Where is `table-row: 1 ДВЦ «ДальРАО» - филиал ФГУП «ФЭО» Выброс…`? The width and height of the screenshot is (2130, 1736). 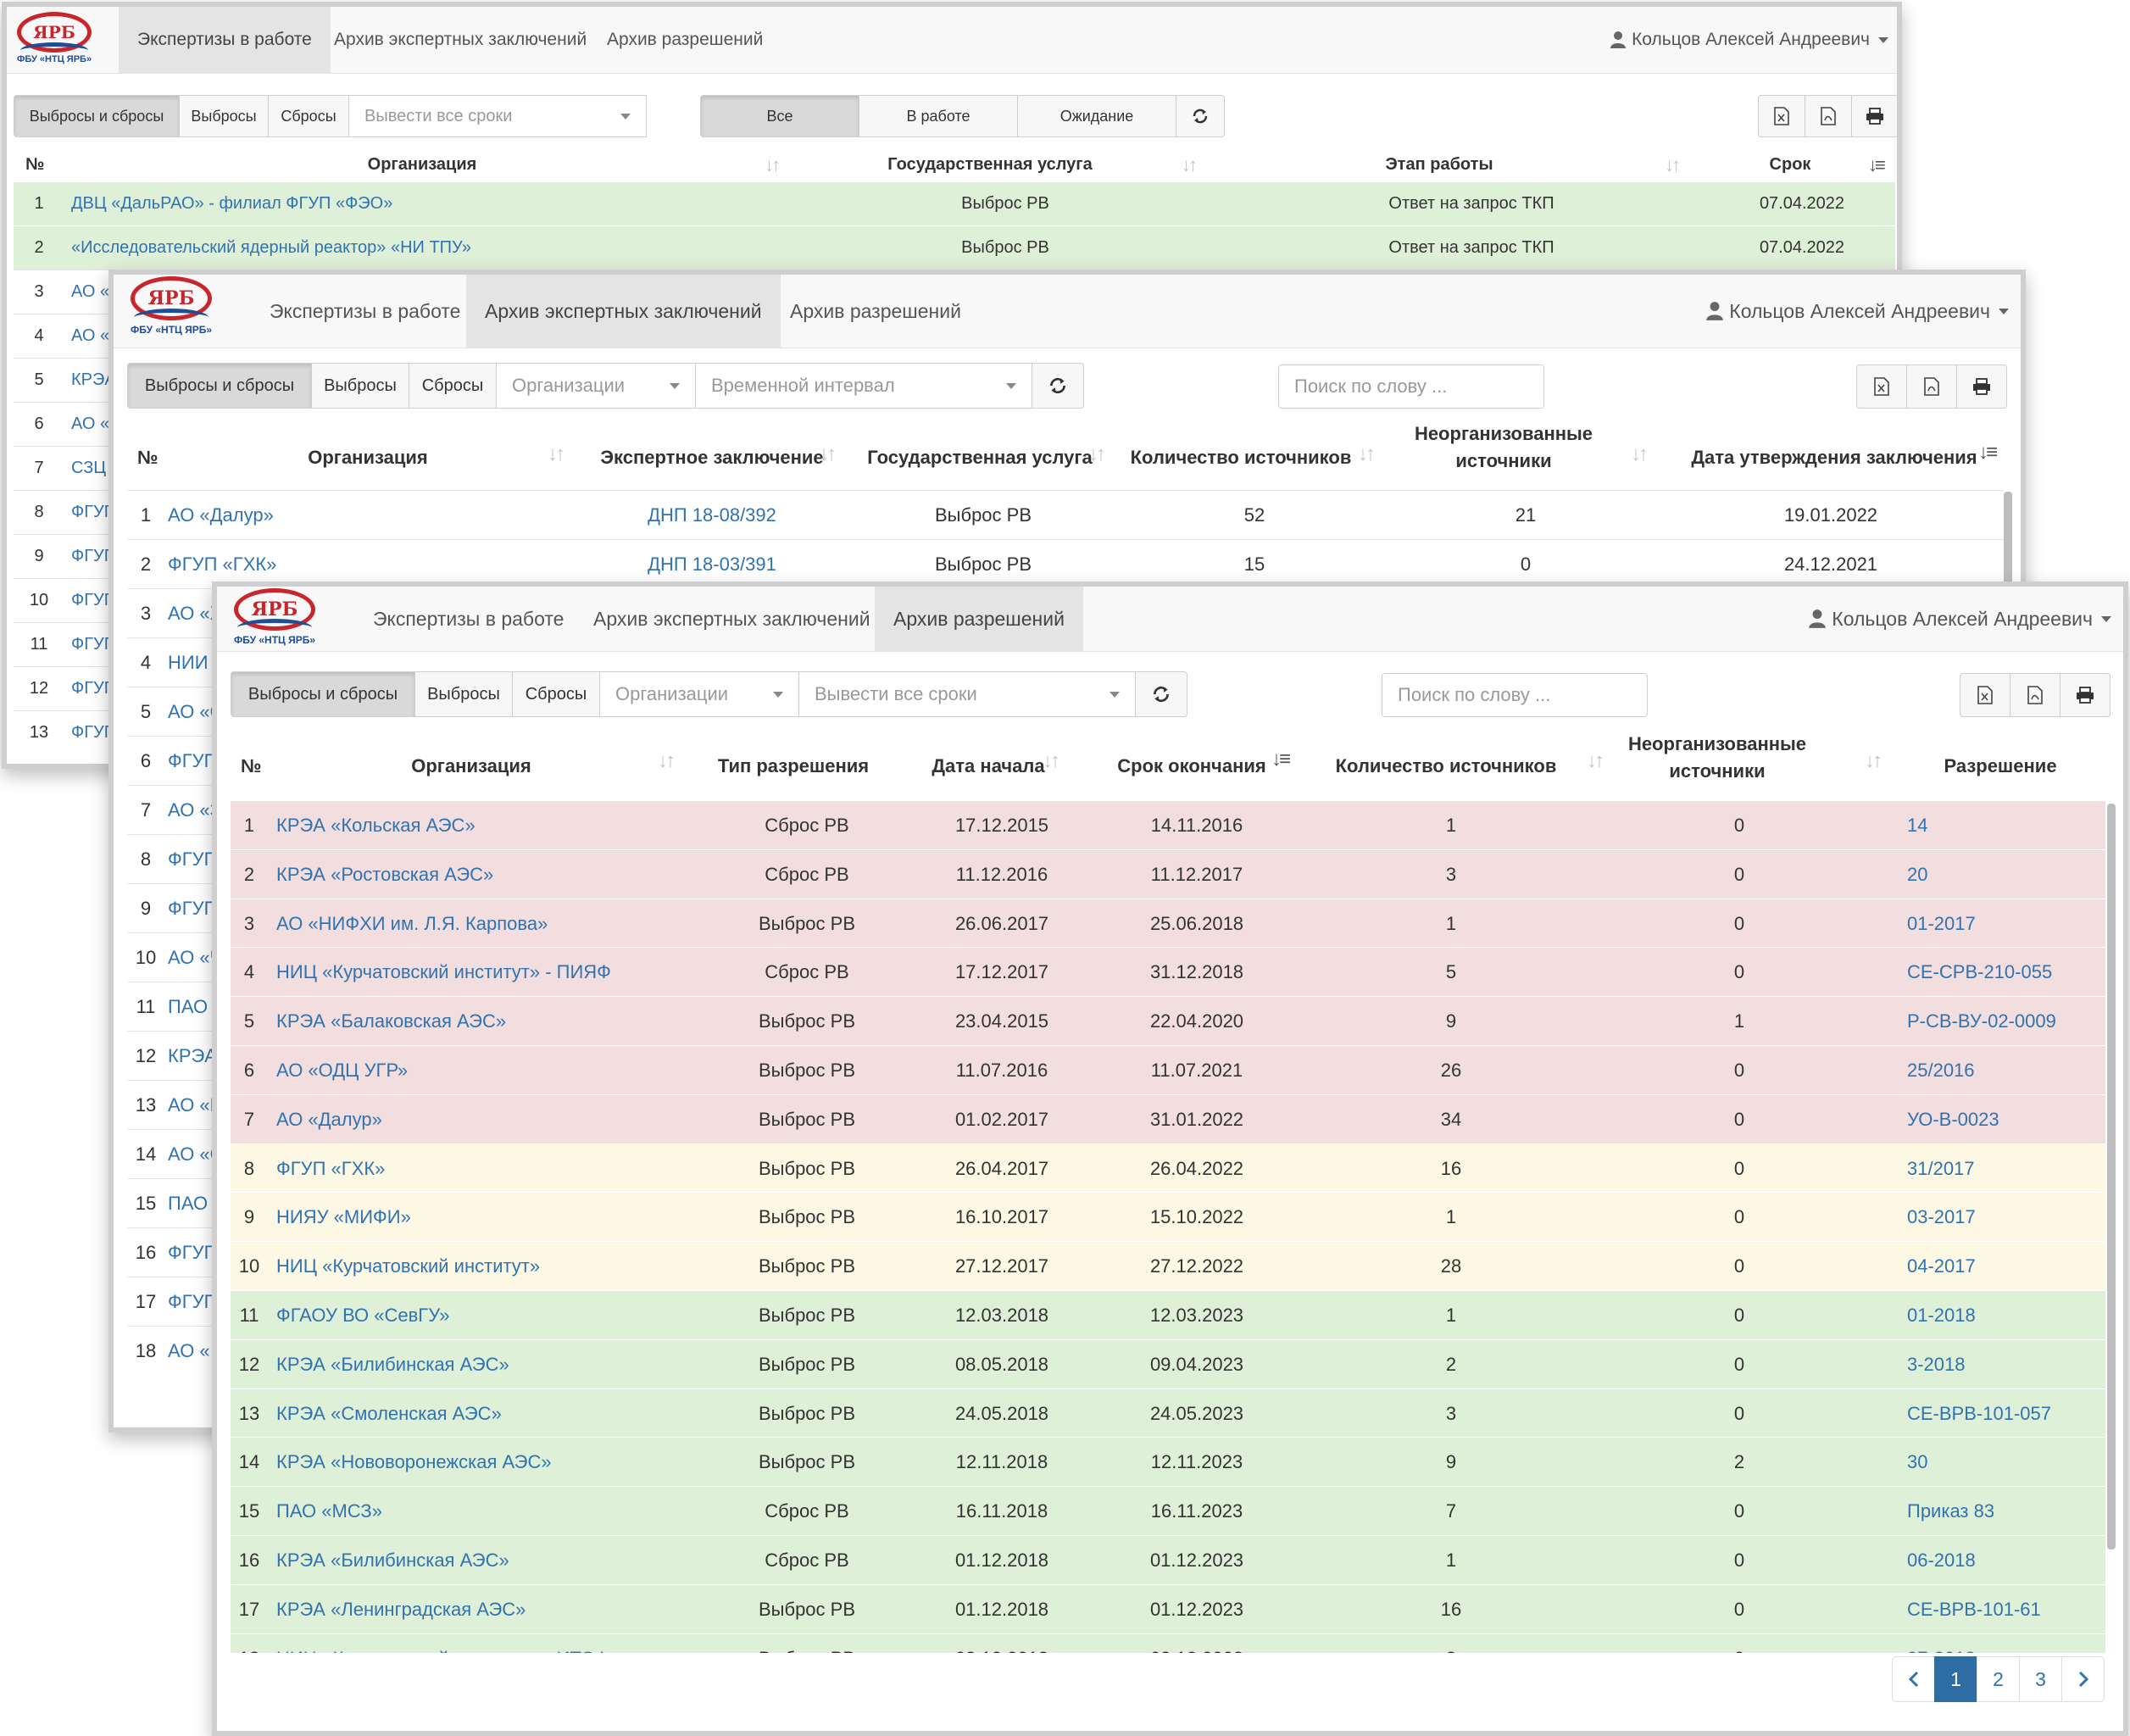
table-row: 1 ДВЦ «ДальРАО» - филиал ФГУП «ФЭО» Выброс… is located at coordinates (954, 203).